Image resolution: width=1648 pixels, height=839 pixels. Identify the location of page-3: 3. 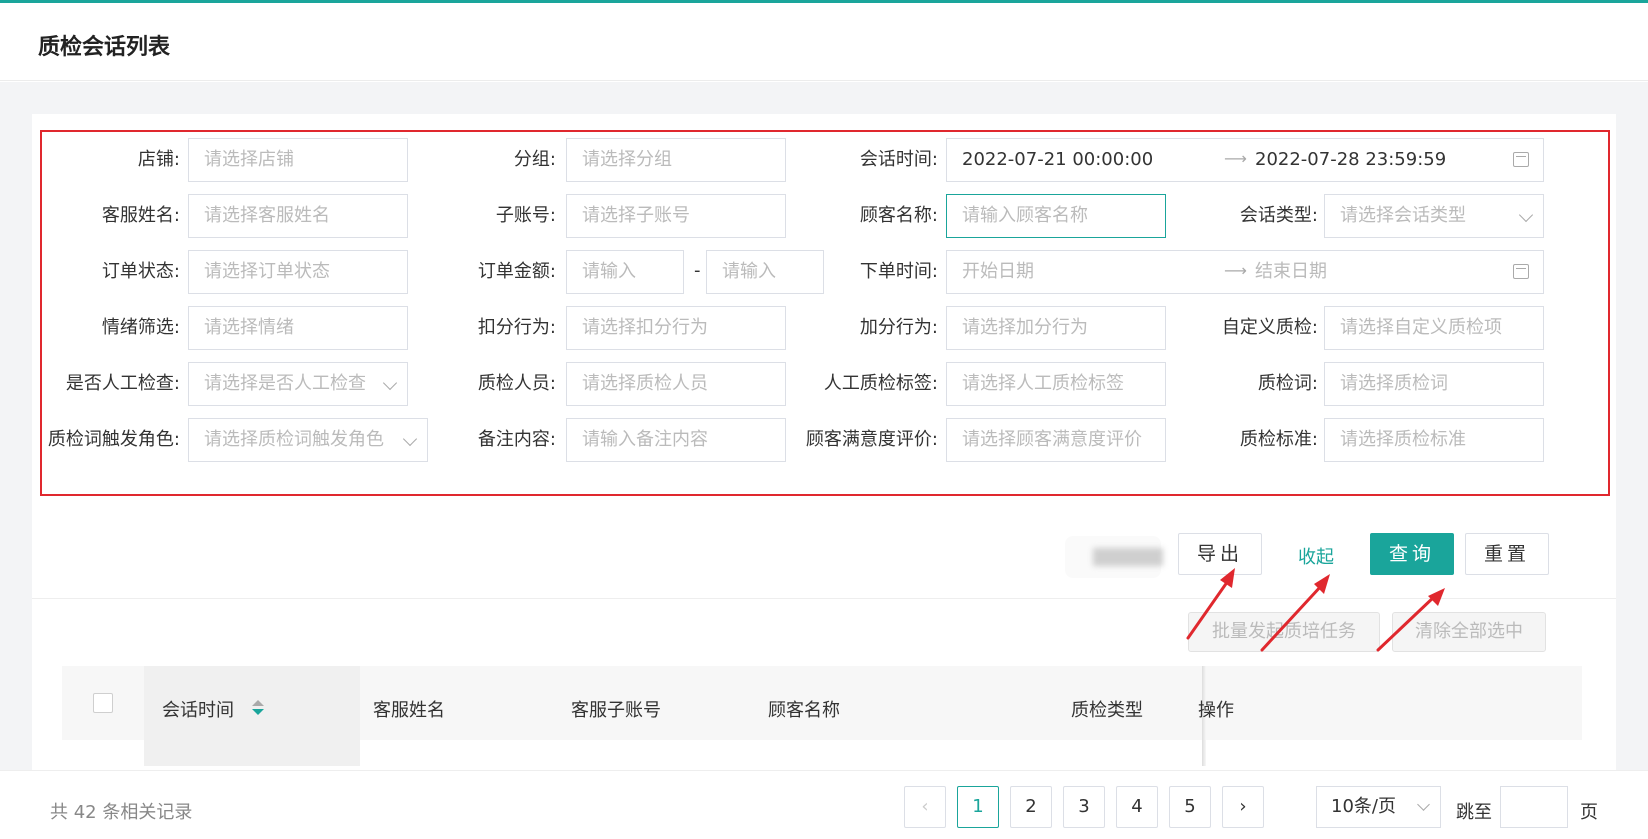
(1084, 807).